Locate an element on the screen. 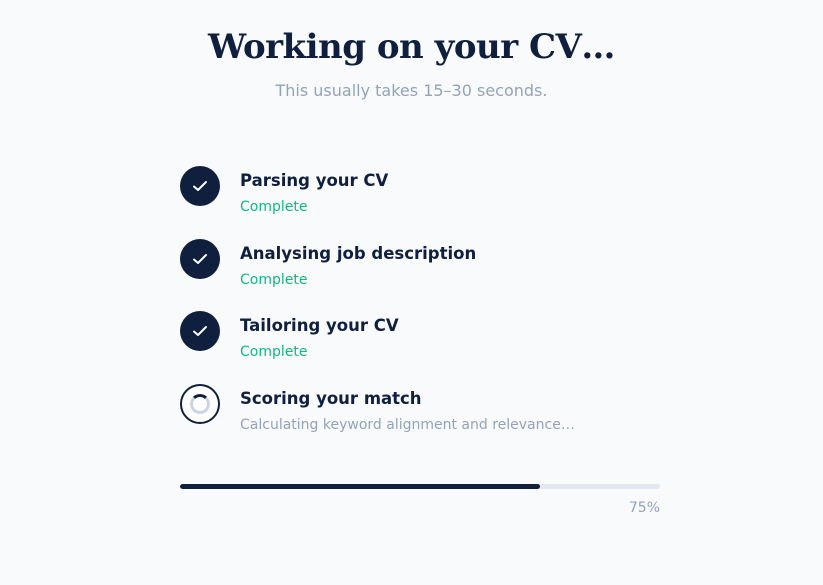 This screenshot has height=585, width=823. step-analysing-job-description: Analysing job description Complete is located at coordinates (420, 275).